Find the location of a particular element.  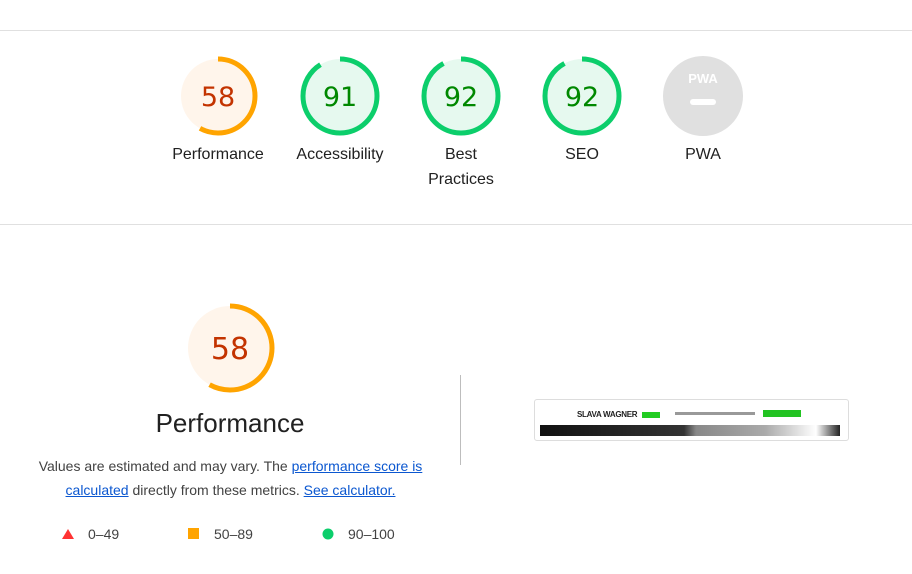

gauge-label: Best Practices is located at coordinates (461, 167).